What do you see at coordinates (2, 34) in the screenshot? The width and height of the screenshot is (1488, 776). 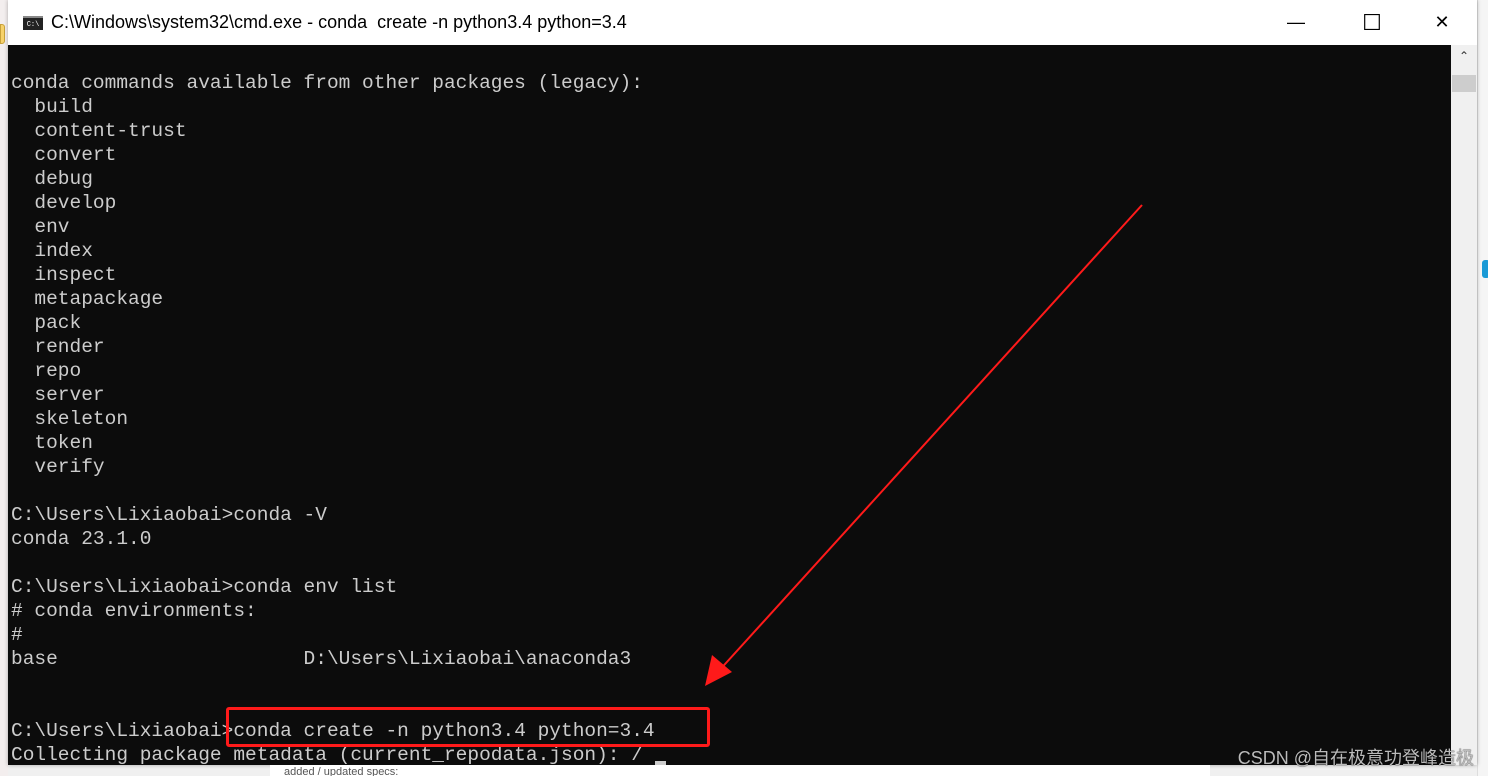 I see `background-tab` at bounding box center [2, 34].